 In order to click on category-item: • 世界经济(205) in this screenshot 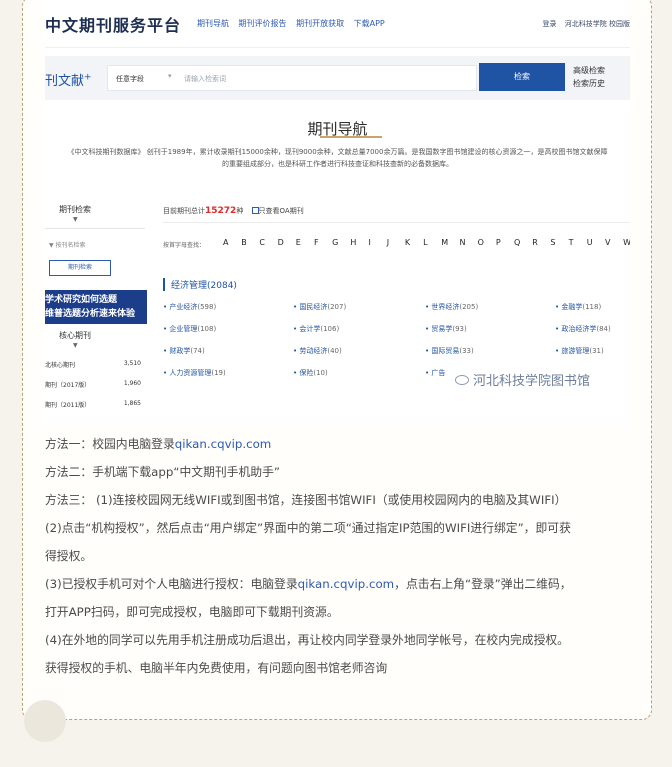, I will do `click(451, 307)`.